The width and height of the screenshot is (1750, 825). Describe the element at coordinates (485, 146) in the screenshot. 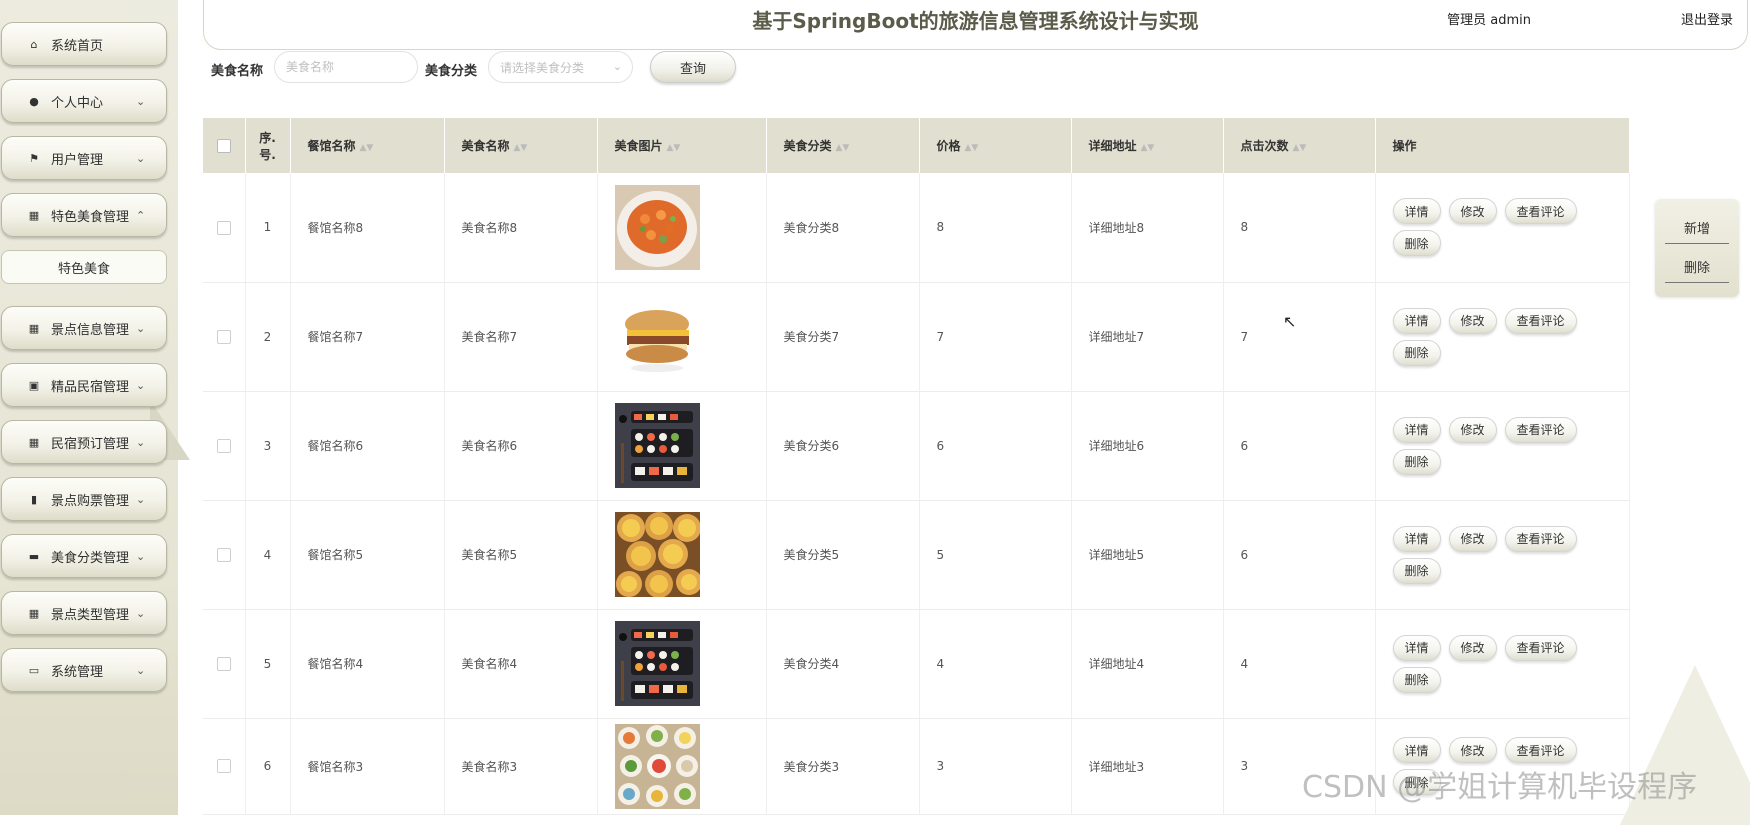

I see `header-food-label: 美食名称` at that location.